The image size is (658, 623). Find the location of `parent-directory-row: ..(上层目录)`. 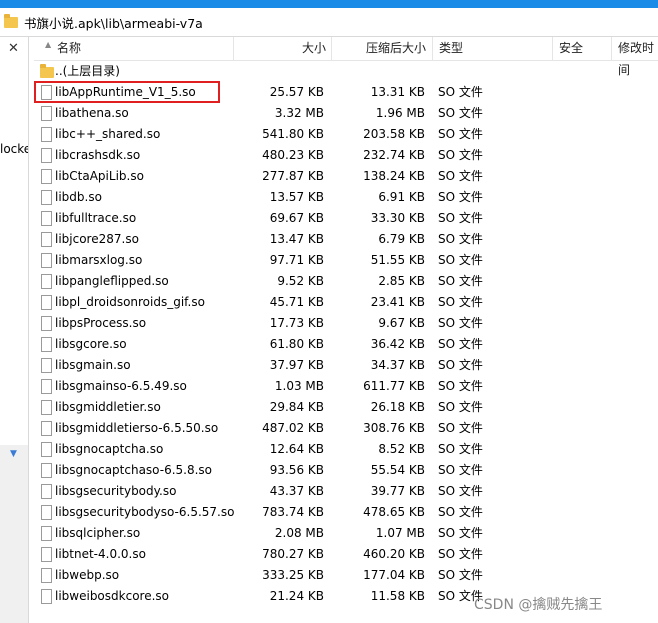

parent-directory-row: ..(上层目录) is located at coordinates (346, 71).